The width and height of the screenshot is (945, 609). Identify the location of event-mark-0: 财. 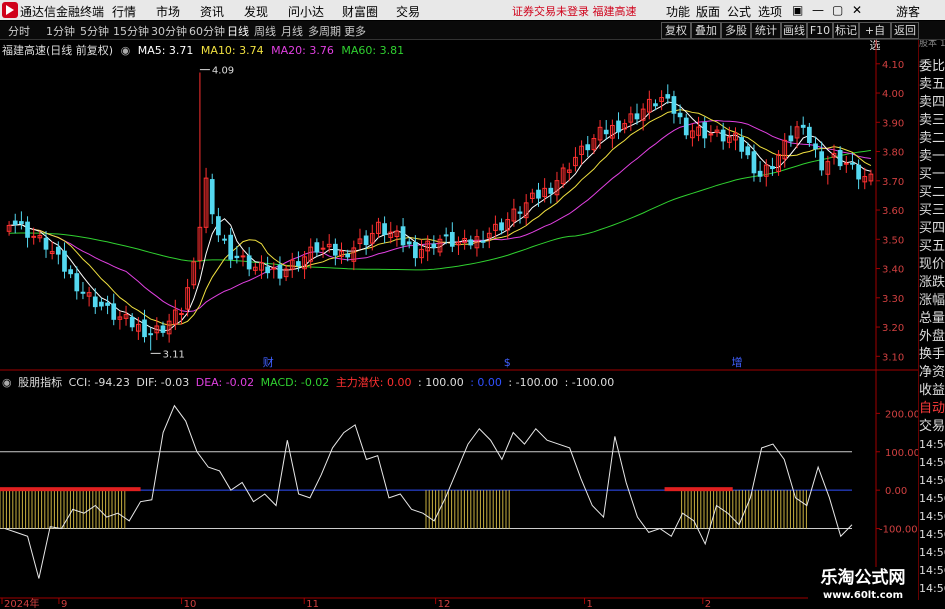
(268, 362).